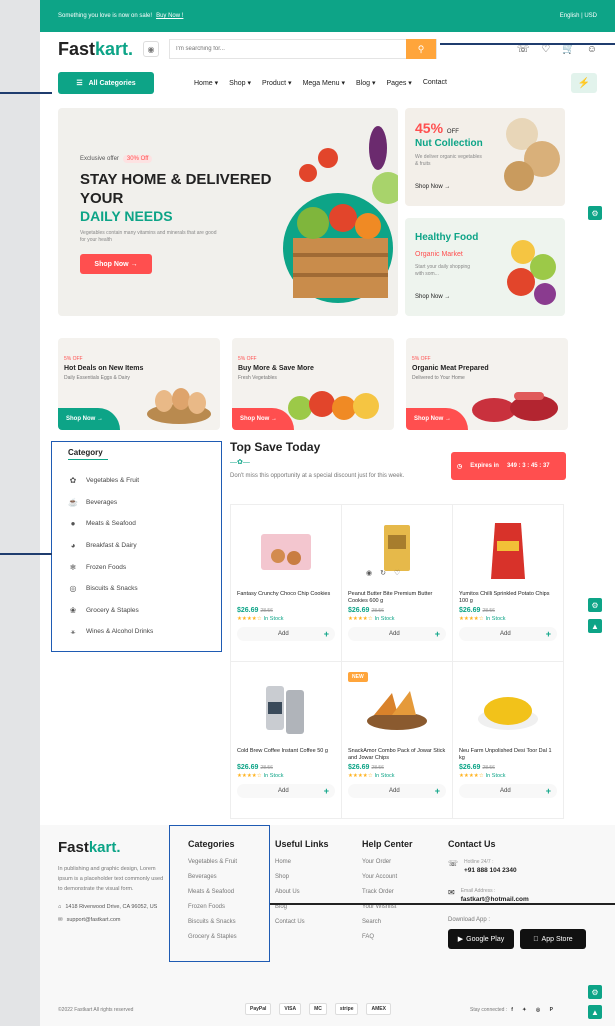 The image size is (615, 1026). I want to click on nav-blog: Blog ▾, so click(365, 83).